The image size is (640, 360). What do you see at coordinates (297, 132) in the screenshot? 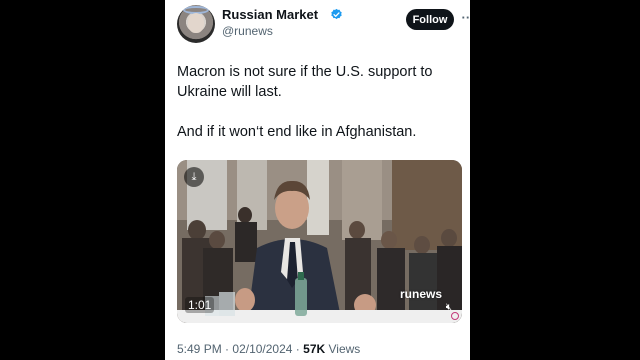
I see `tweet-paragraph: And if it won‘t end like in Afghanistan.` at bounding box center [297, 132].